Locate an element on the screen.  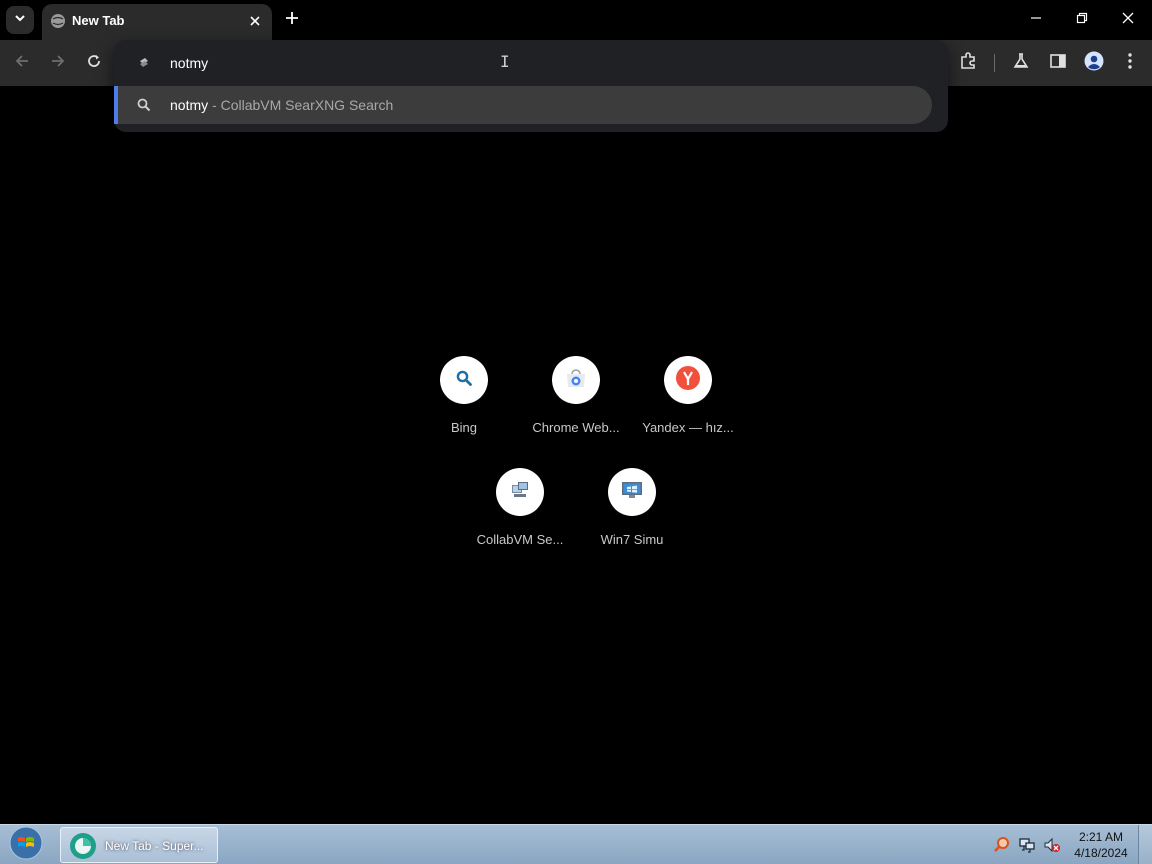
reload-button is located at coordinates (94, 63).